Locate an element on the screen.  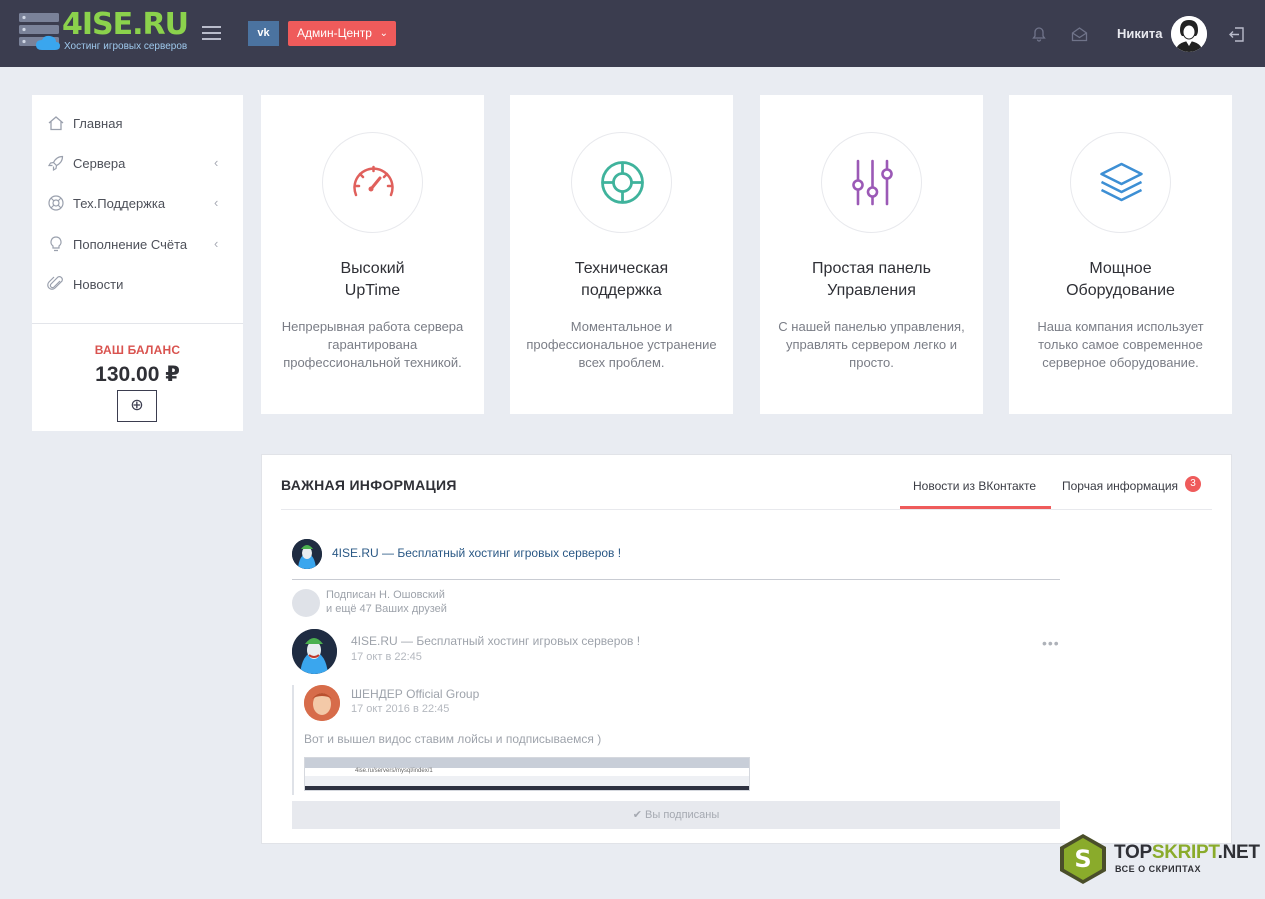
watermark-net: .NET is located at coordinates (1238, 852).